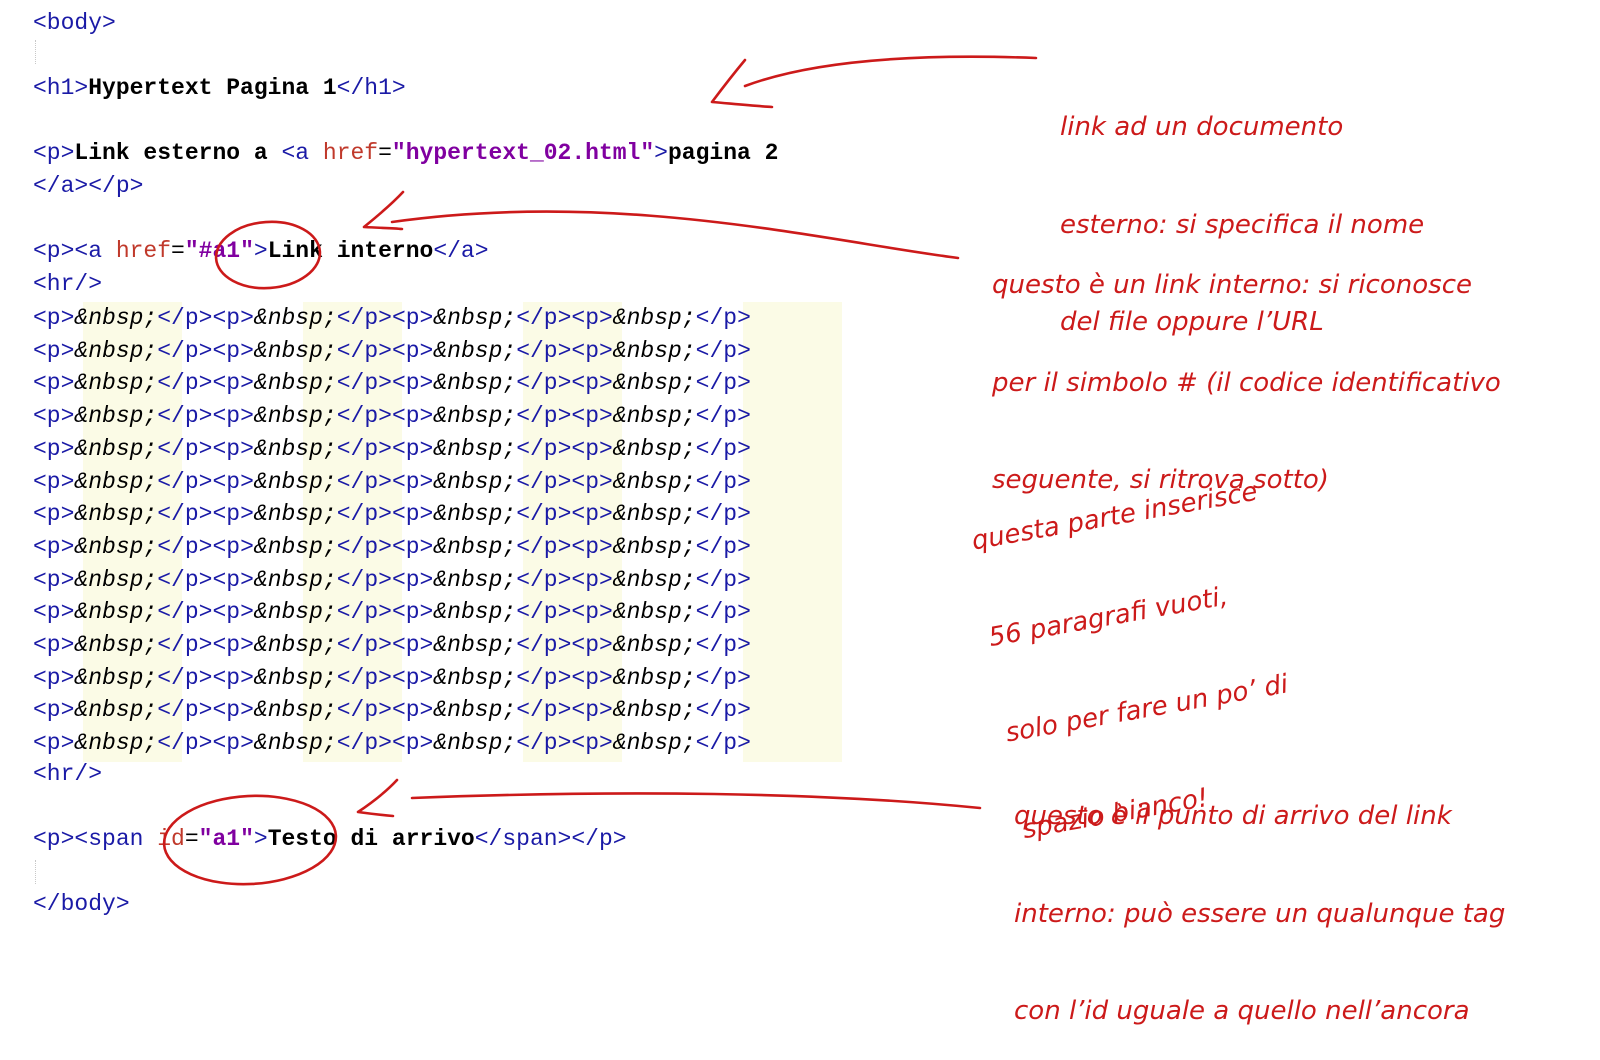 The height and width of the screenshot is (1060, 1600). I want to click on href-attribute: href, so click(350, 153).